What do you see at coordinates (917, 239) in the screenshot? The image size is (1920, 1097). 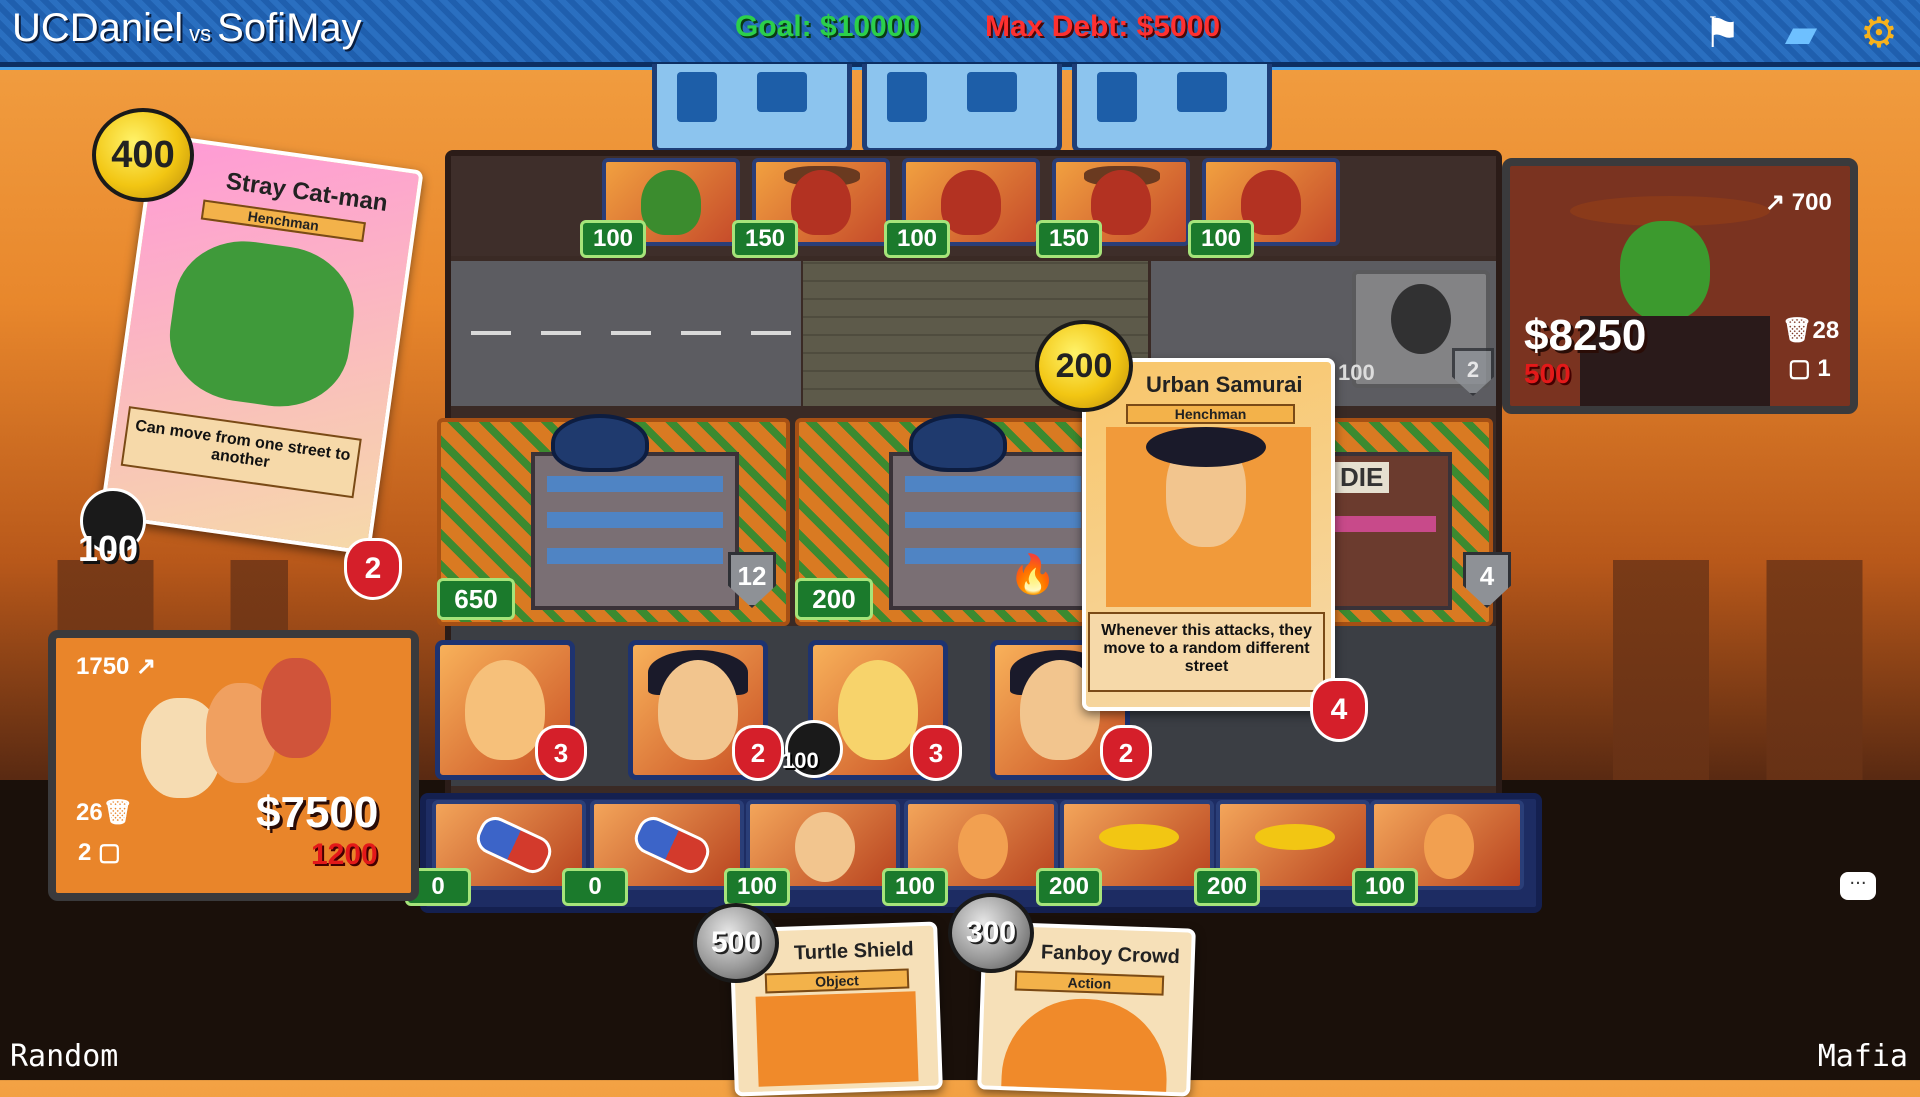 I see `opponent-cost-tag-3: 100` at bounding box center [917, 239].